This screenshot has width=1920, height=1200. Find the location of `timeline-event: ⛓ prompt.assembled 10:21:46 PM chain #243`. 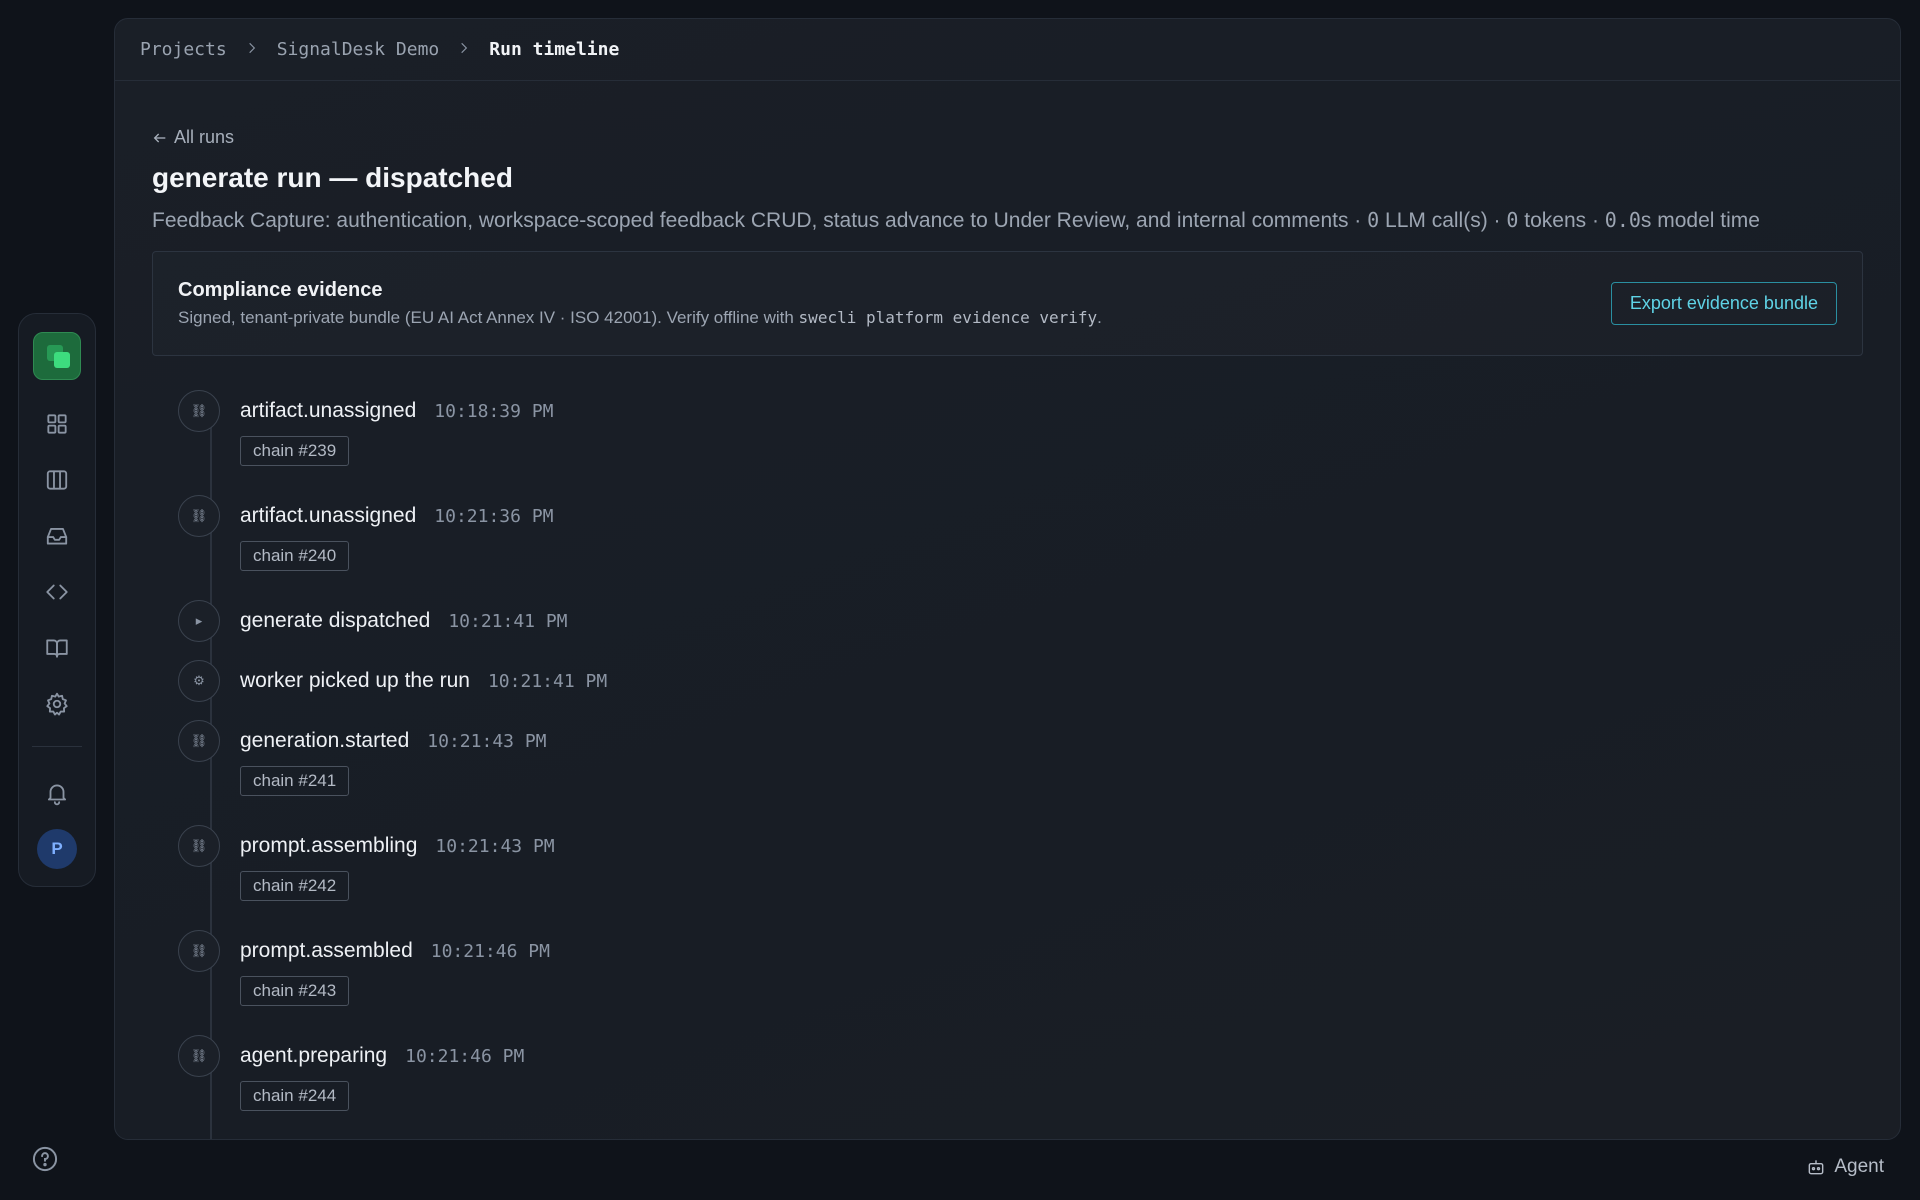

timeline-event: ⛓ prompt.assembled 10:21:46 PM chain #243 is located at coordinates (1020, 982).